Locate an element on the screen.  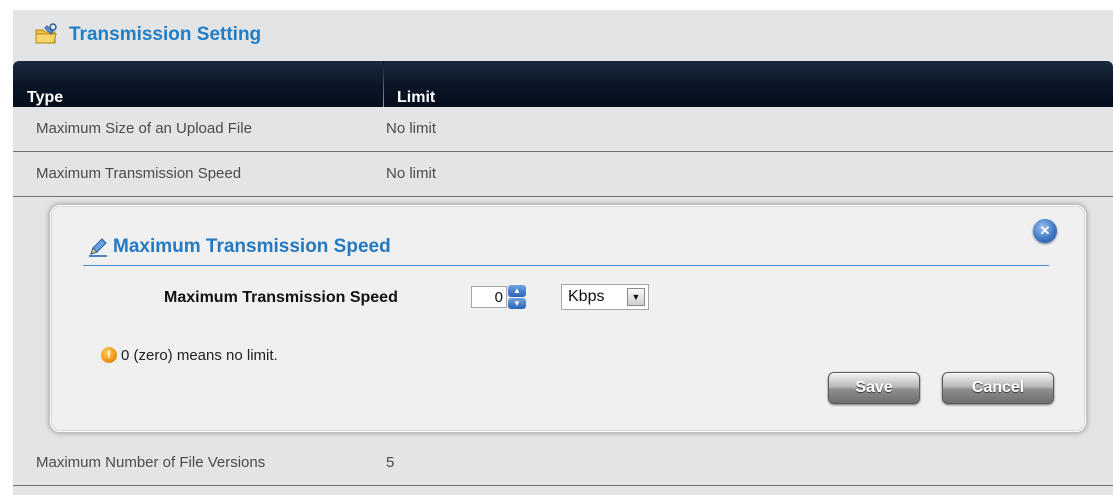
dialog-title: Maximum Transmission Speed is located at coordinates (252, 246).